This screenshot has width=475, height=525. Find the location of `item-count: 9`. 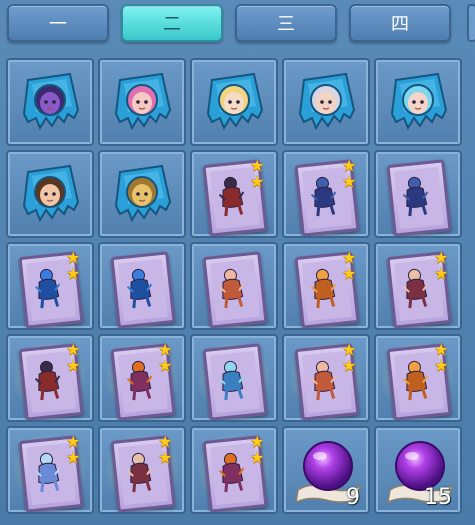

item-count: 9 is located at coordinates (353, 497).